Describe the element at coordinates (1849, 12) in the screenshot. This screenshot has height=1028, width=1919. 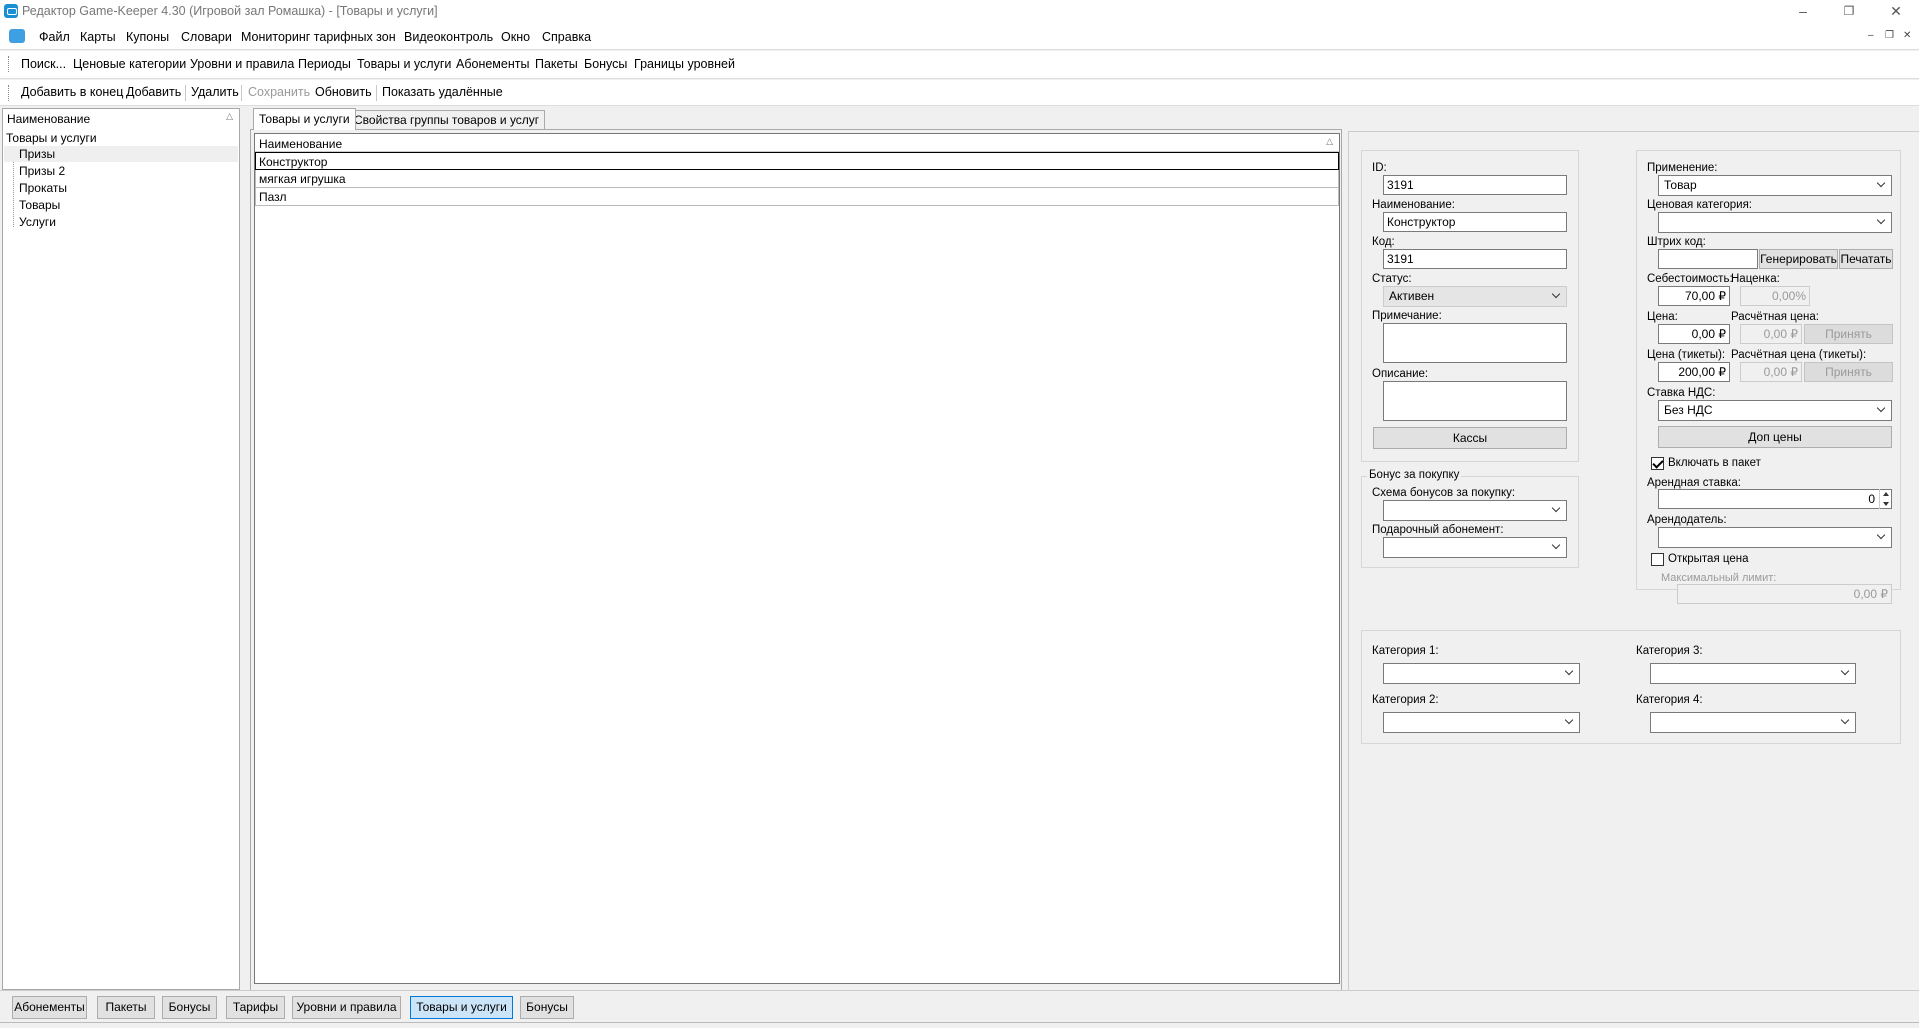
I see `restore-button: ❐` at that location.